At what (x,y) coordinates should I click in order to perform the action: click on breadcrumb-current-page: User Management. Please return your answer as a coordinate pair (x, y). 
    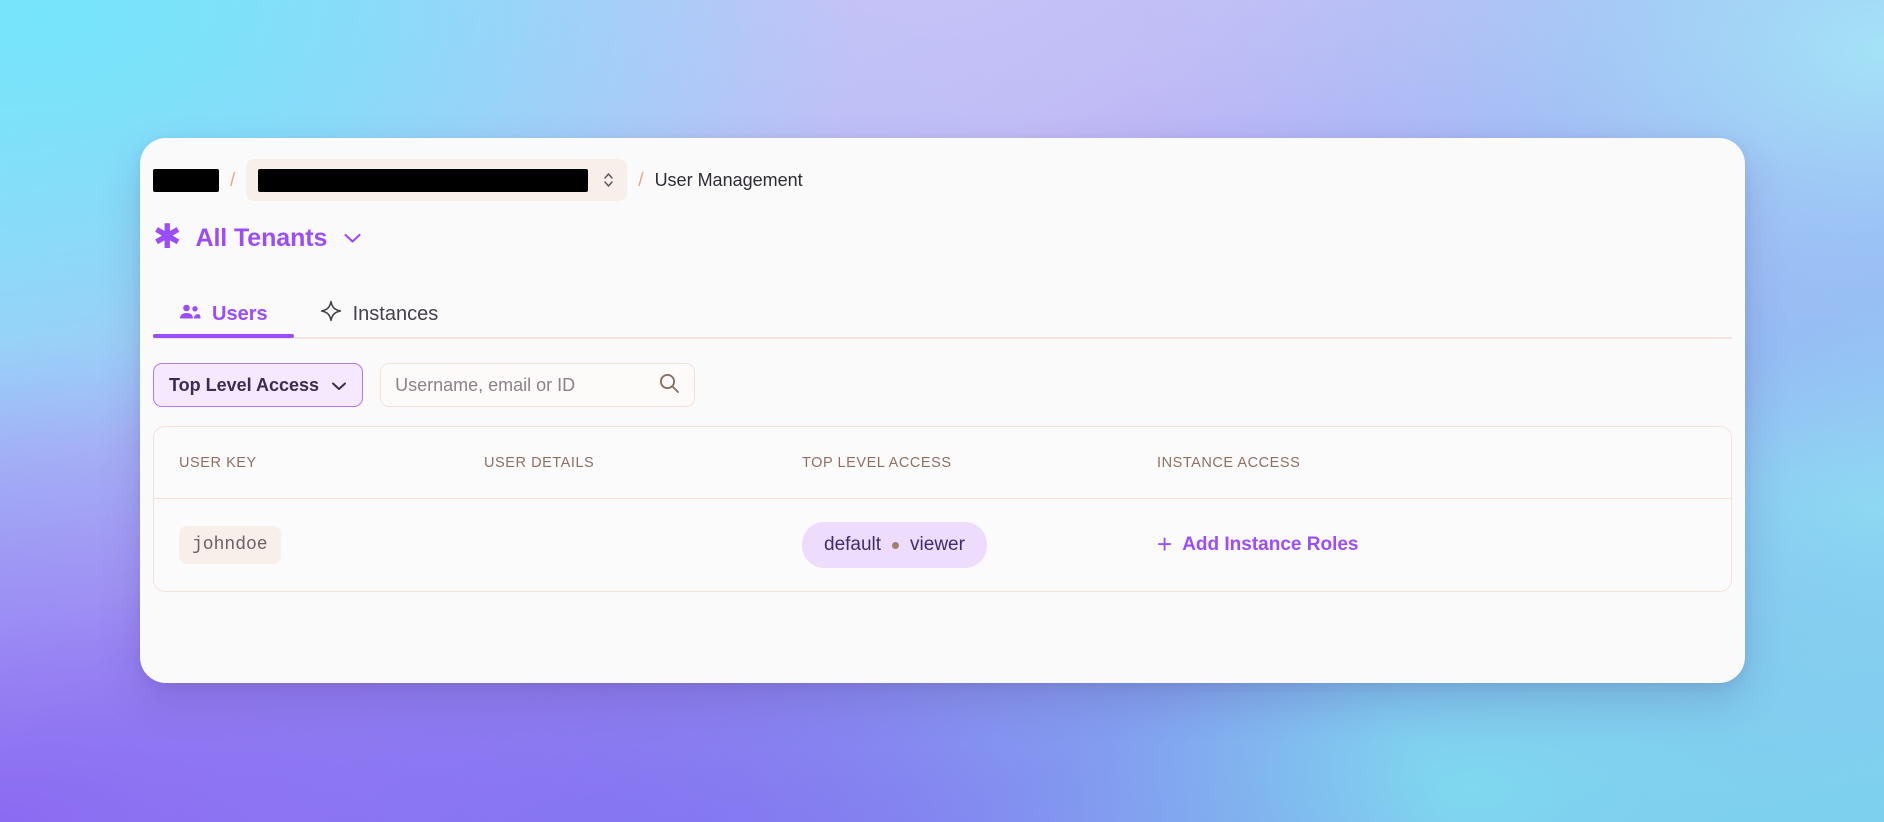
    Looking at the image, I should click on (728, 179).